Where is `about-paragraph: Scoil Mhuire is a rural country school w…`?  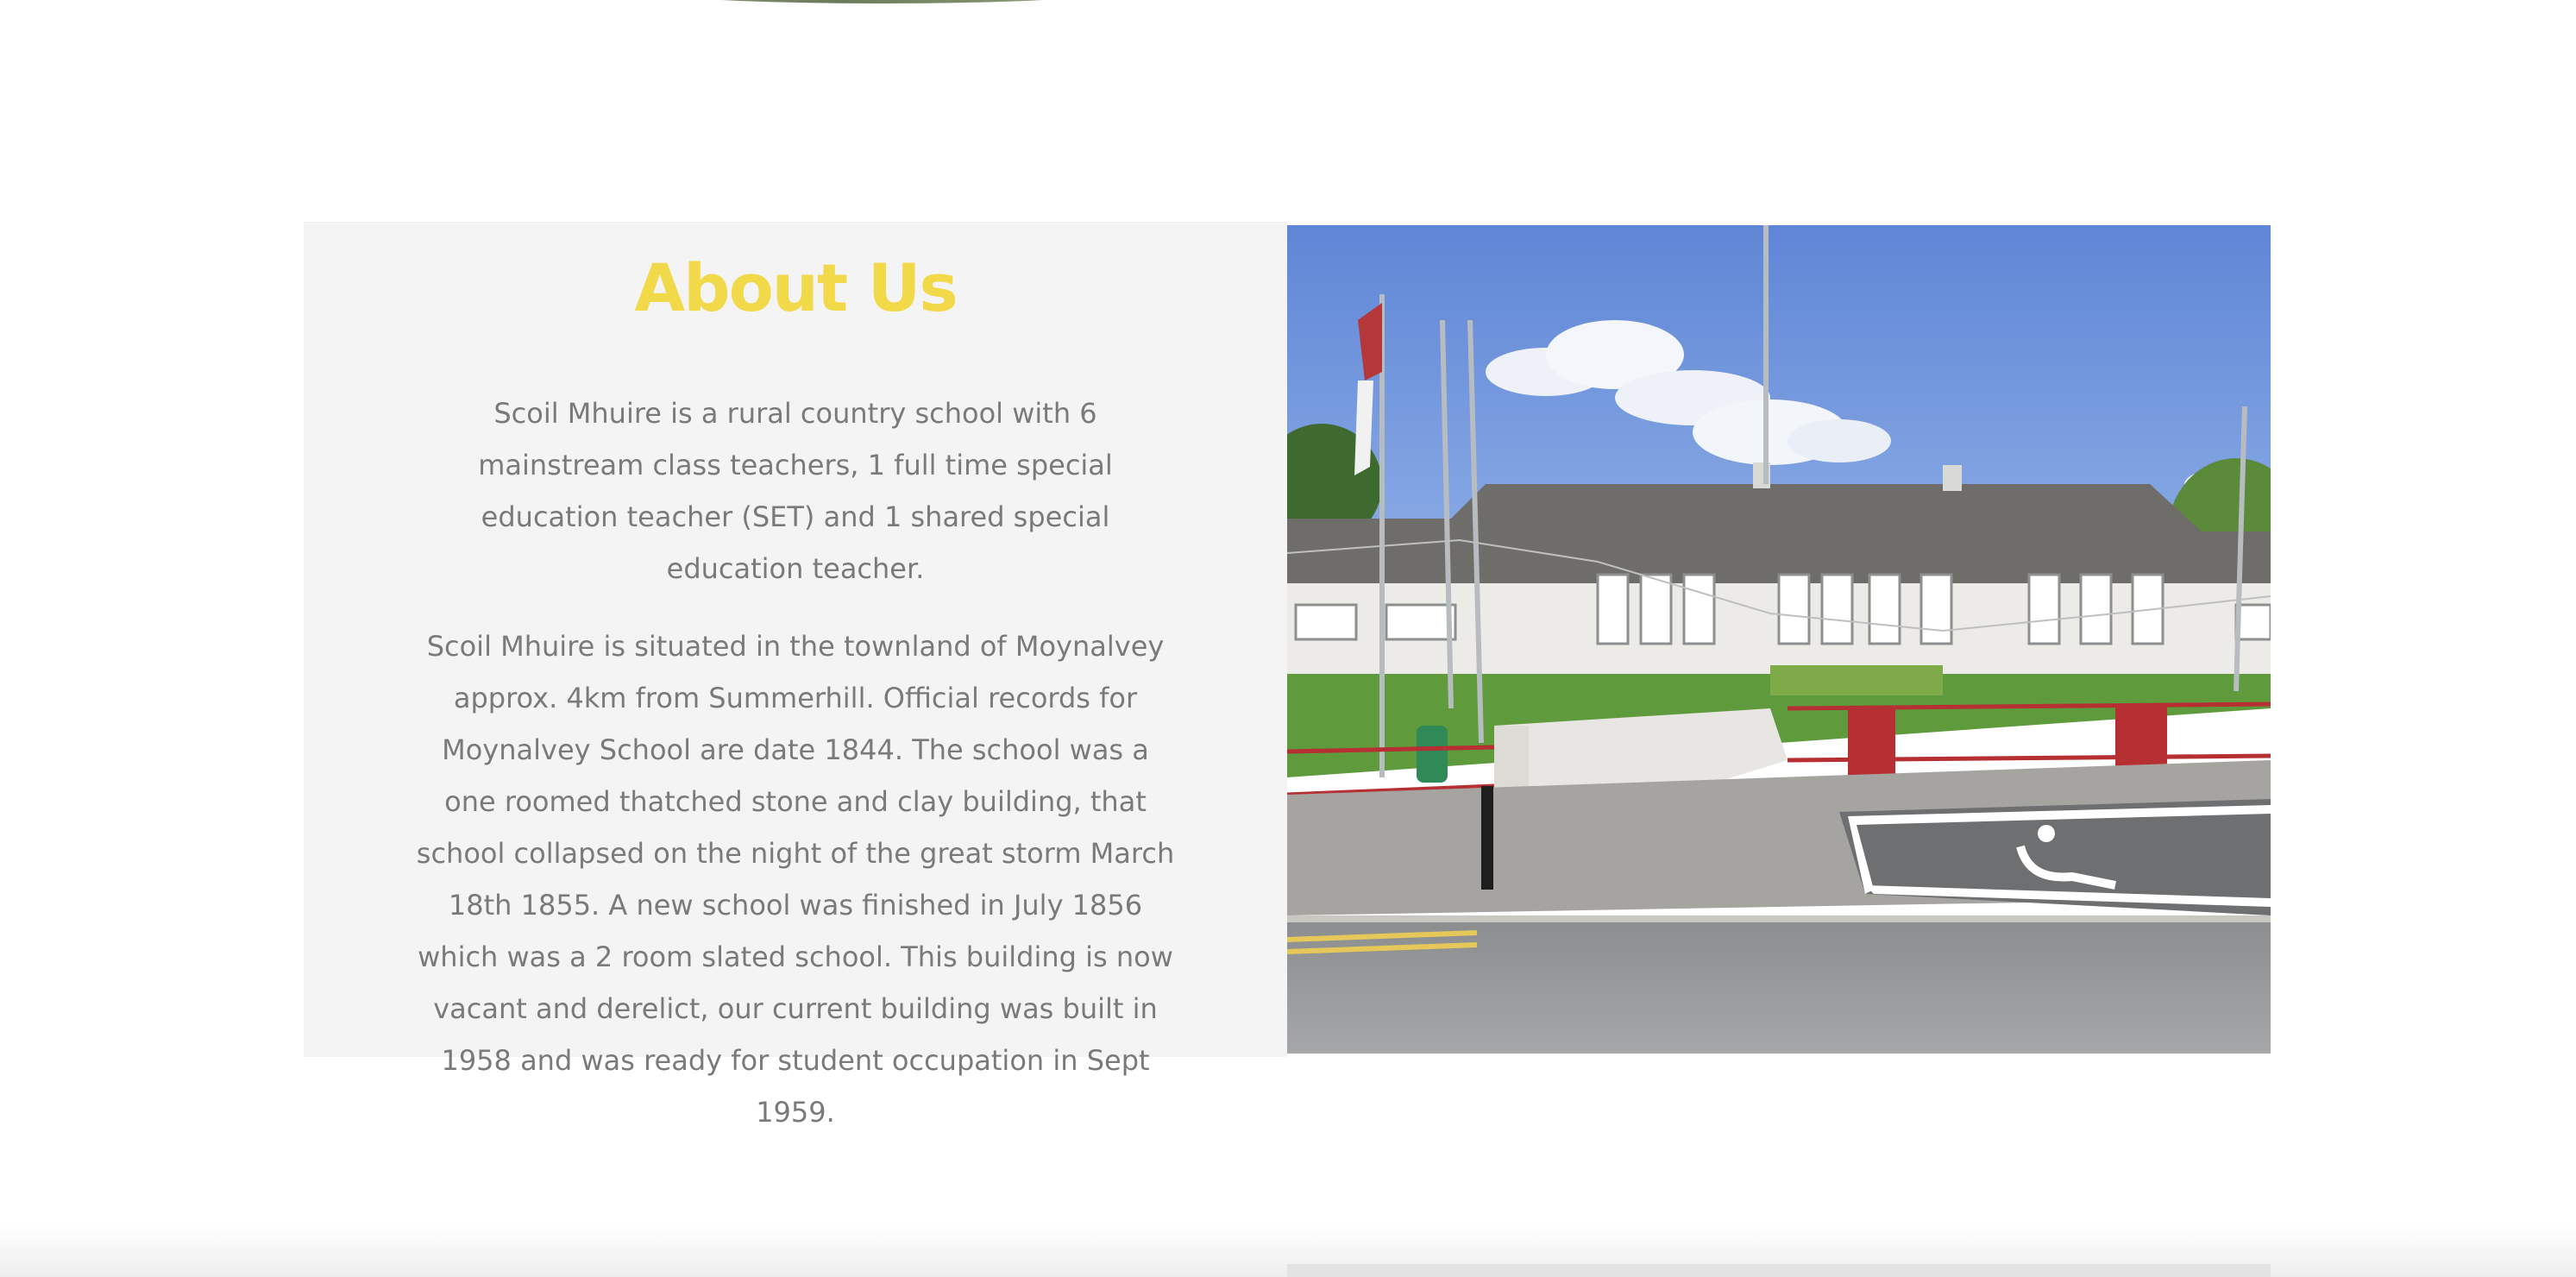
about-paragraph: Scoil Mhuire is a rural country school w… is located at coordinates (795, 491).